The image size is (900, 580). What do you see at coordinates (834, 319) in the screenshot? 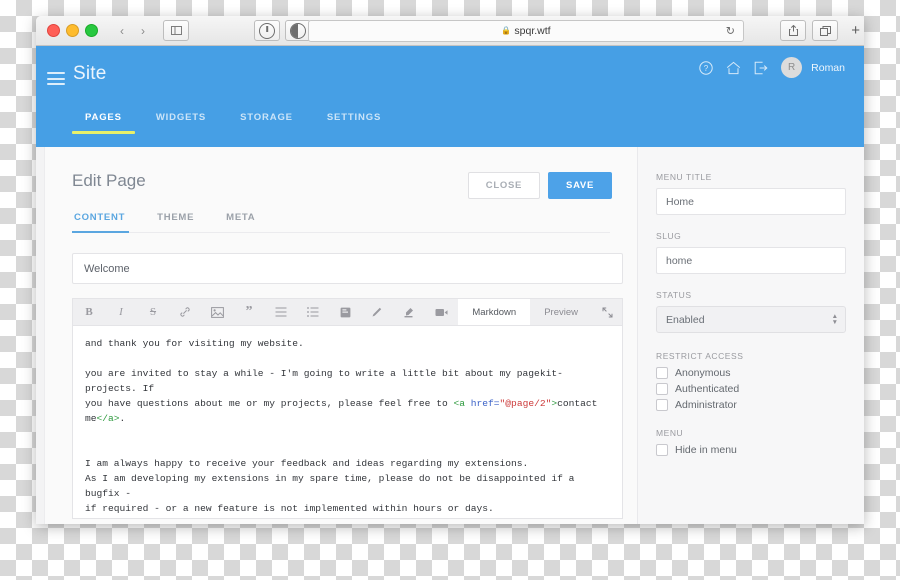
I see `stepper-arrows-icon: ▲ ▼` at bounding box center [834, 319].